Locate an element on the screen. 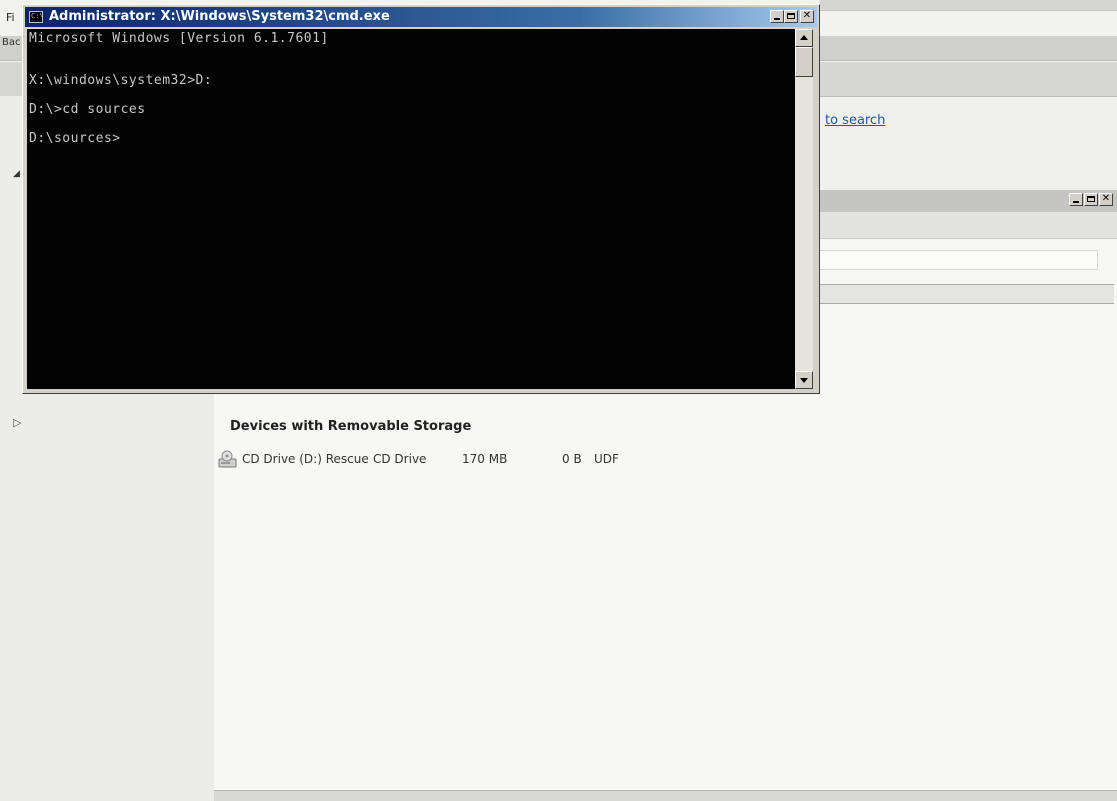 The height and width of the screenshot is (801, 1117). console-line: X:\windows\system32>D: is located at coordinates (121, 80).